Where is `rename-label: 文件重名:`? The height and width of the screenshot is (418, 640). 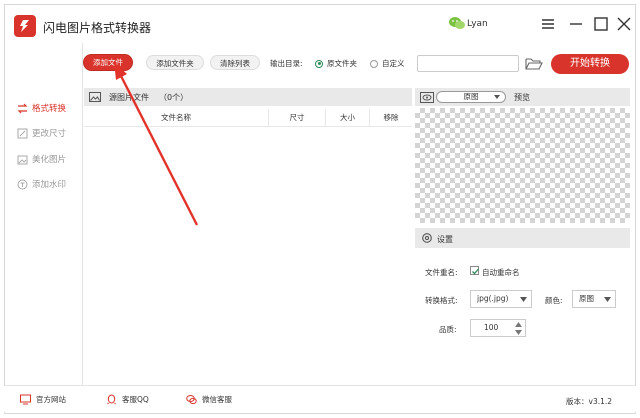 rename-label: 文件重名: is located at coordinates (441, 272).